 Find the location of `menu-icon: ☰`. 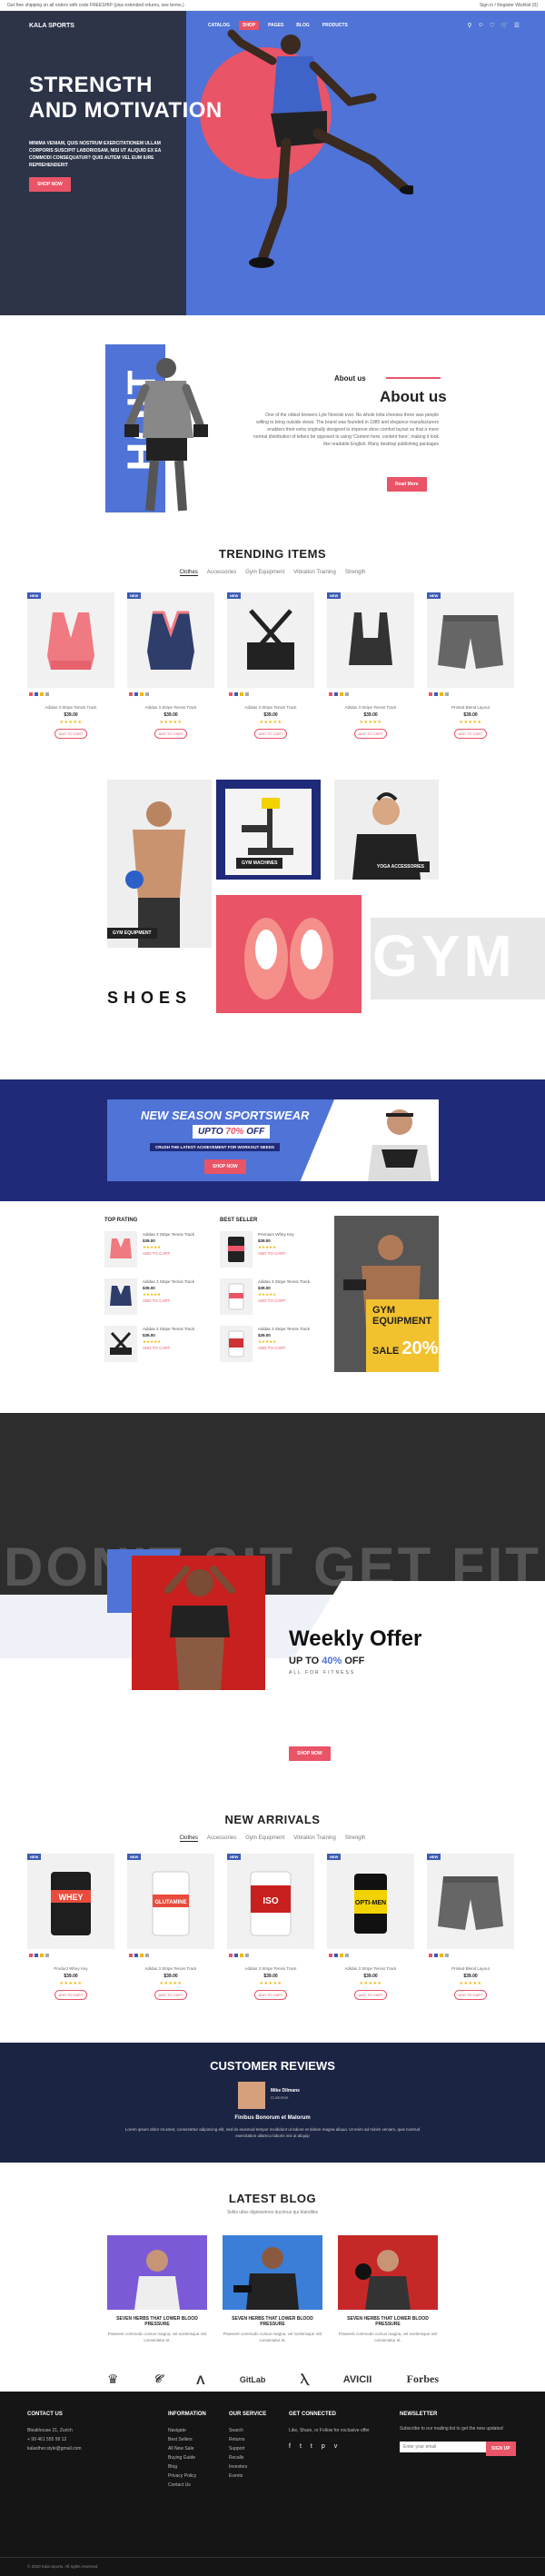

menu-icon: ☰ is located at coordinates (517, 26).